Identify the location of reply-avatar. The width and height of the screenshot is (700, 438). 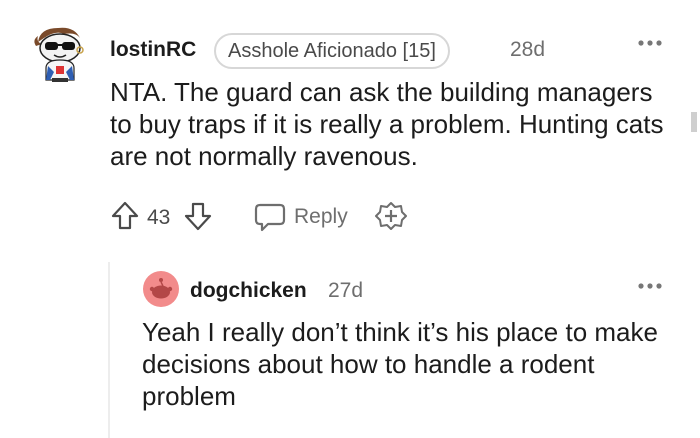
(161, 289).